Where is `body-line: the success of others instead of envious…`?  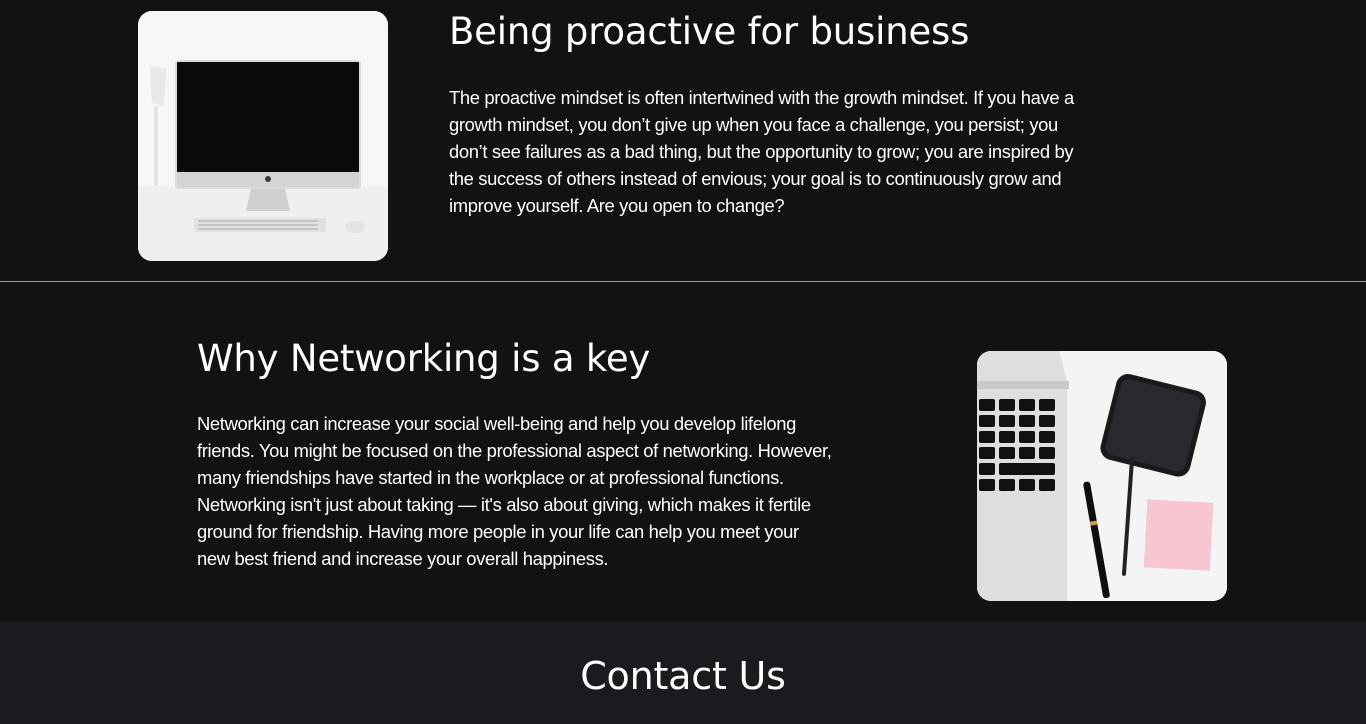
body-line: the success of others instead of envious… is located at coordinates (755, 178).